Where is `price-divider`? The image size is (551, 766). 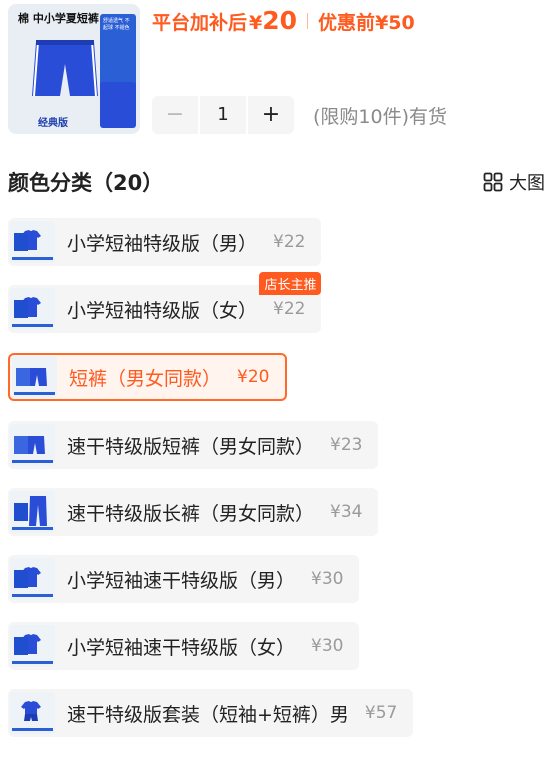 price-divider is located at coordinates (308, 20).